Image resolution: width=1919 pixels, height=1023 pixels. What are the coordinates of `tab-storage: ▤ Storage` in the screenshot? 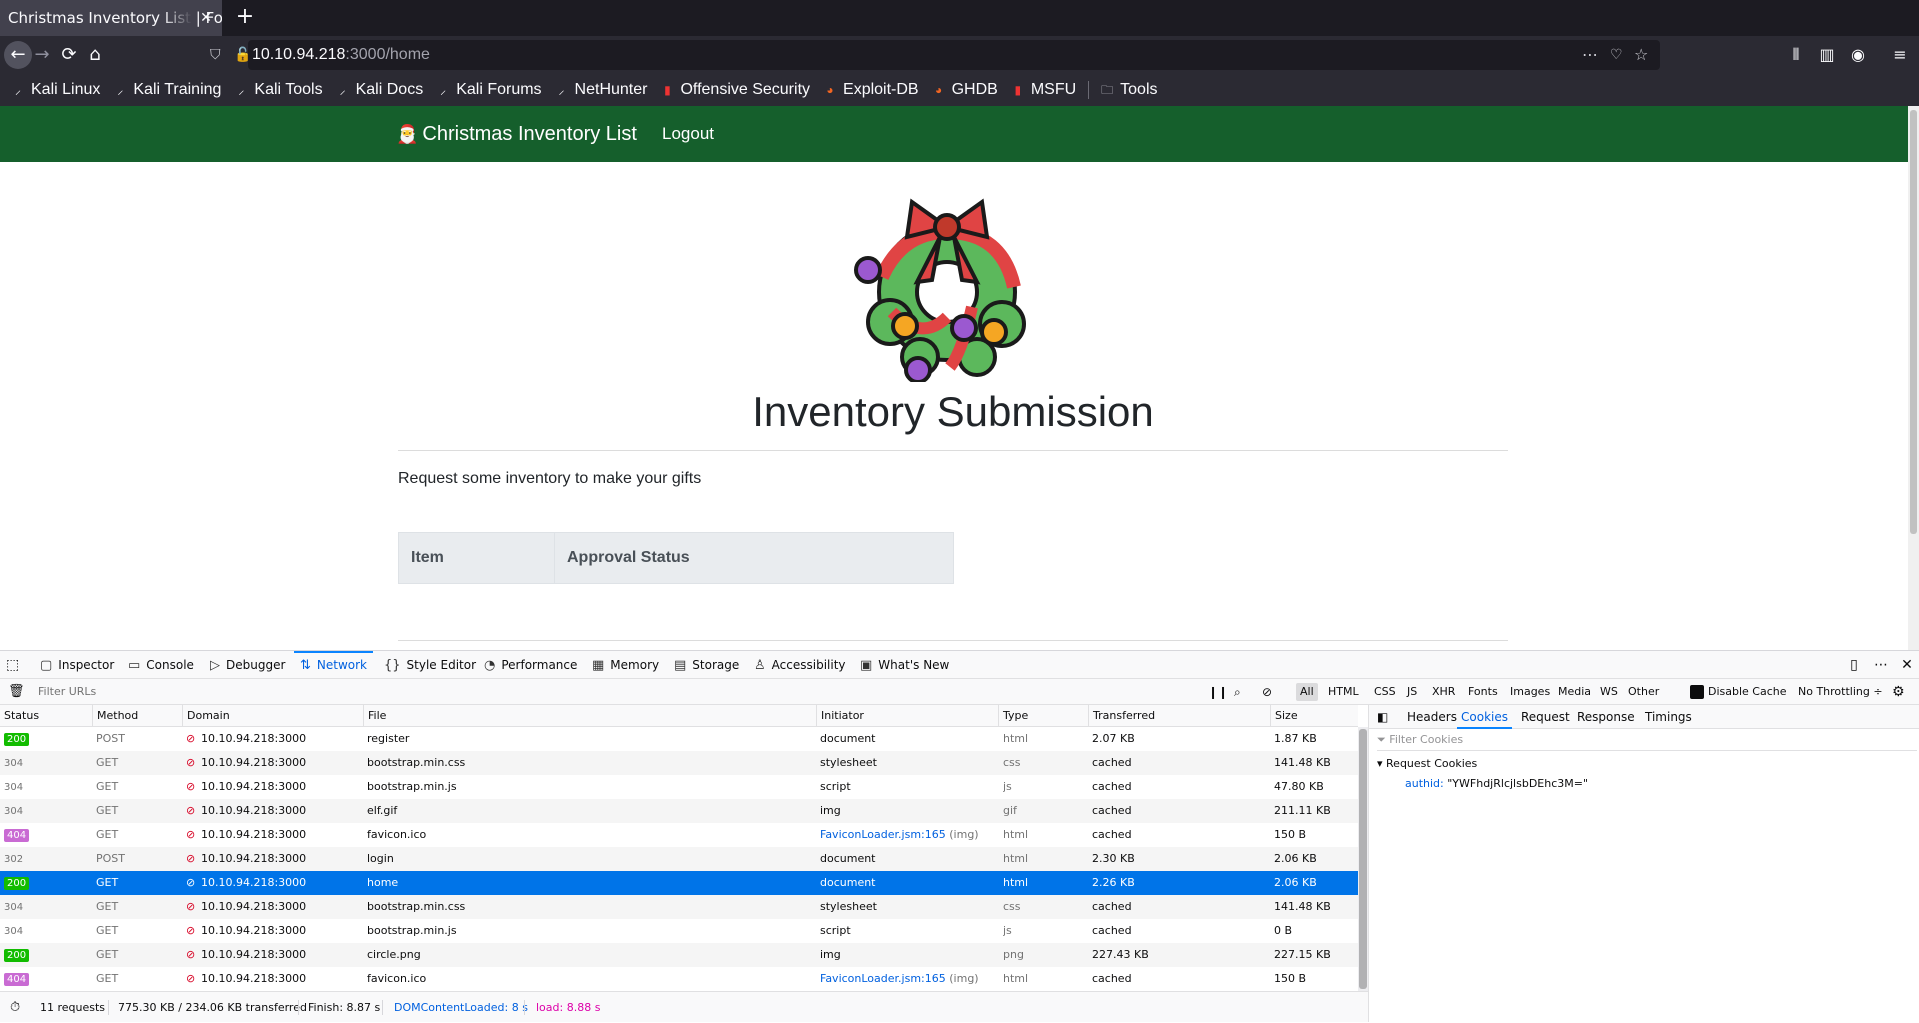 It's located at (706, 665).